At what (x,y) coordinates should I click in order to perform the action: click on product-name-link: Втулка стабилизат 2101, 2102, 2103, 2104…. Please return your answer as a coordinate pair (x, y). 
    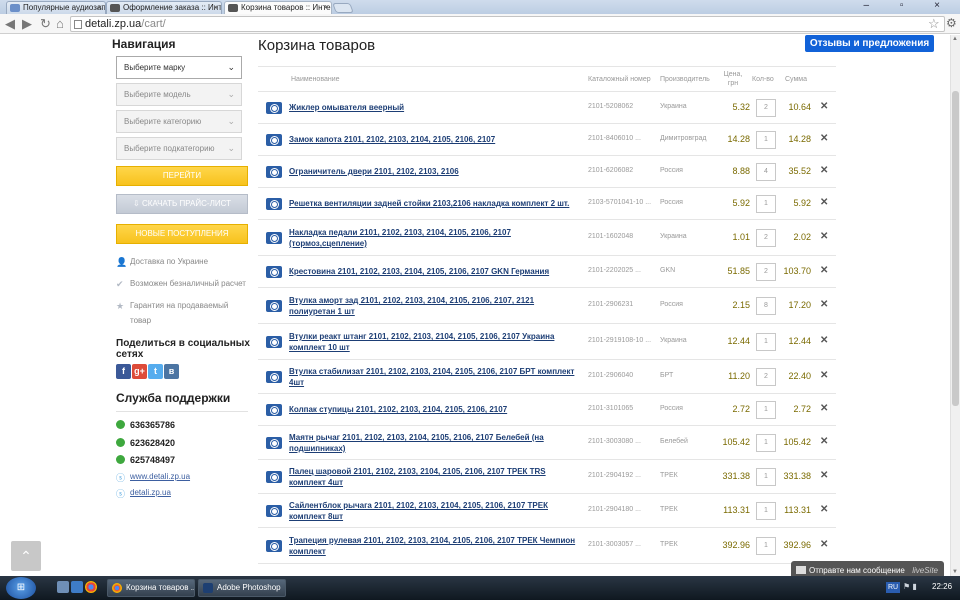
    Looking at the image, I should click on (434, 377).